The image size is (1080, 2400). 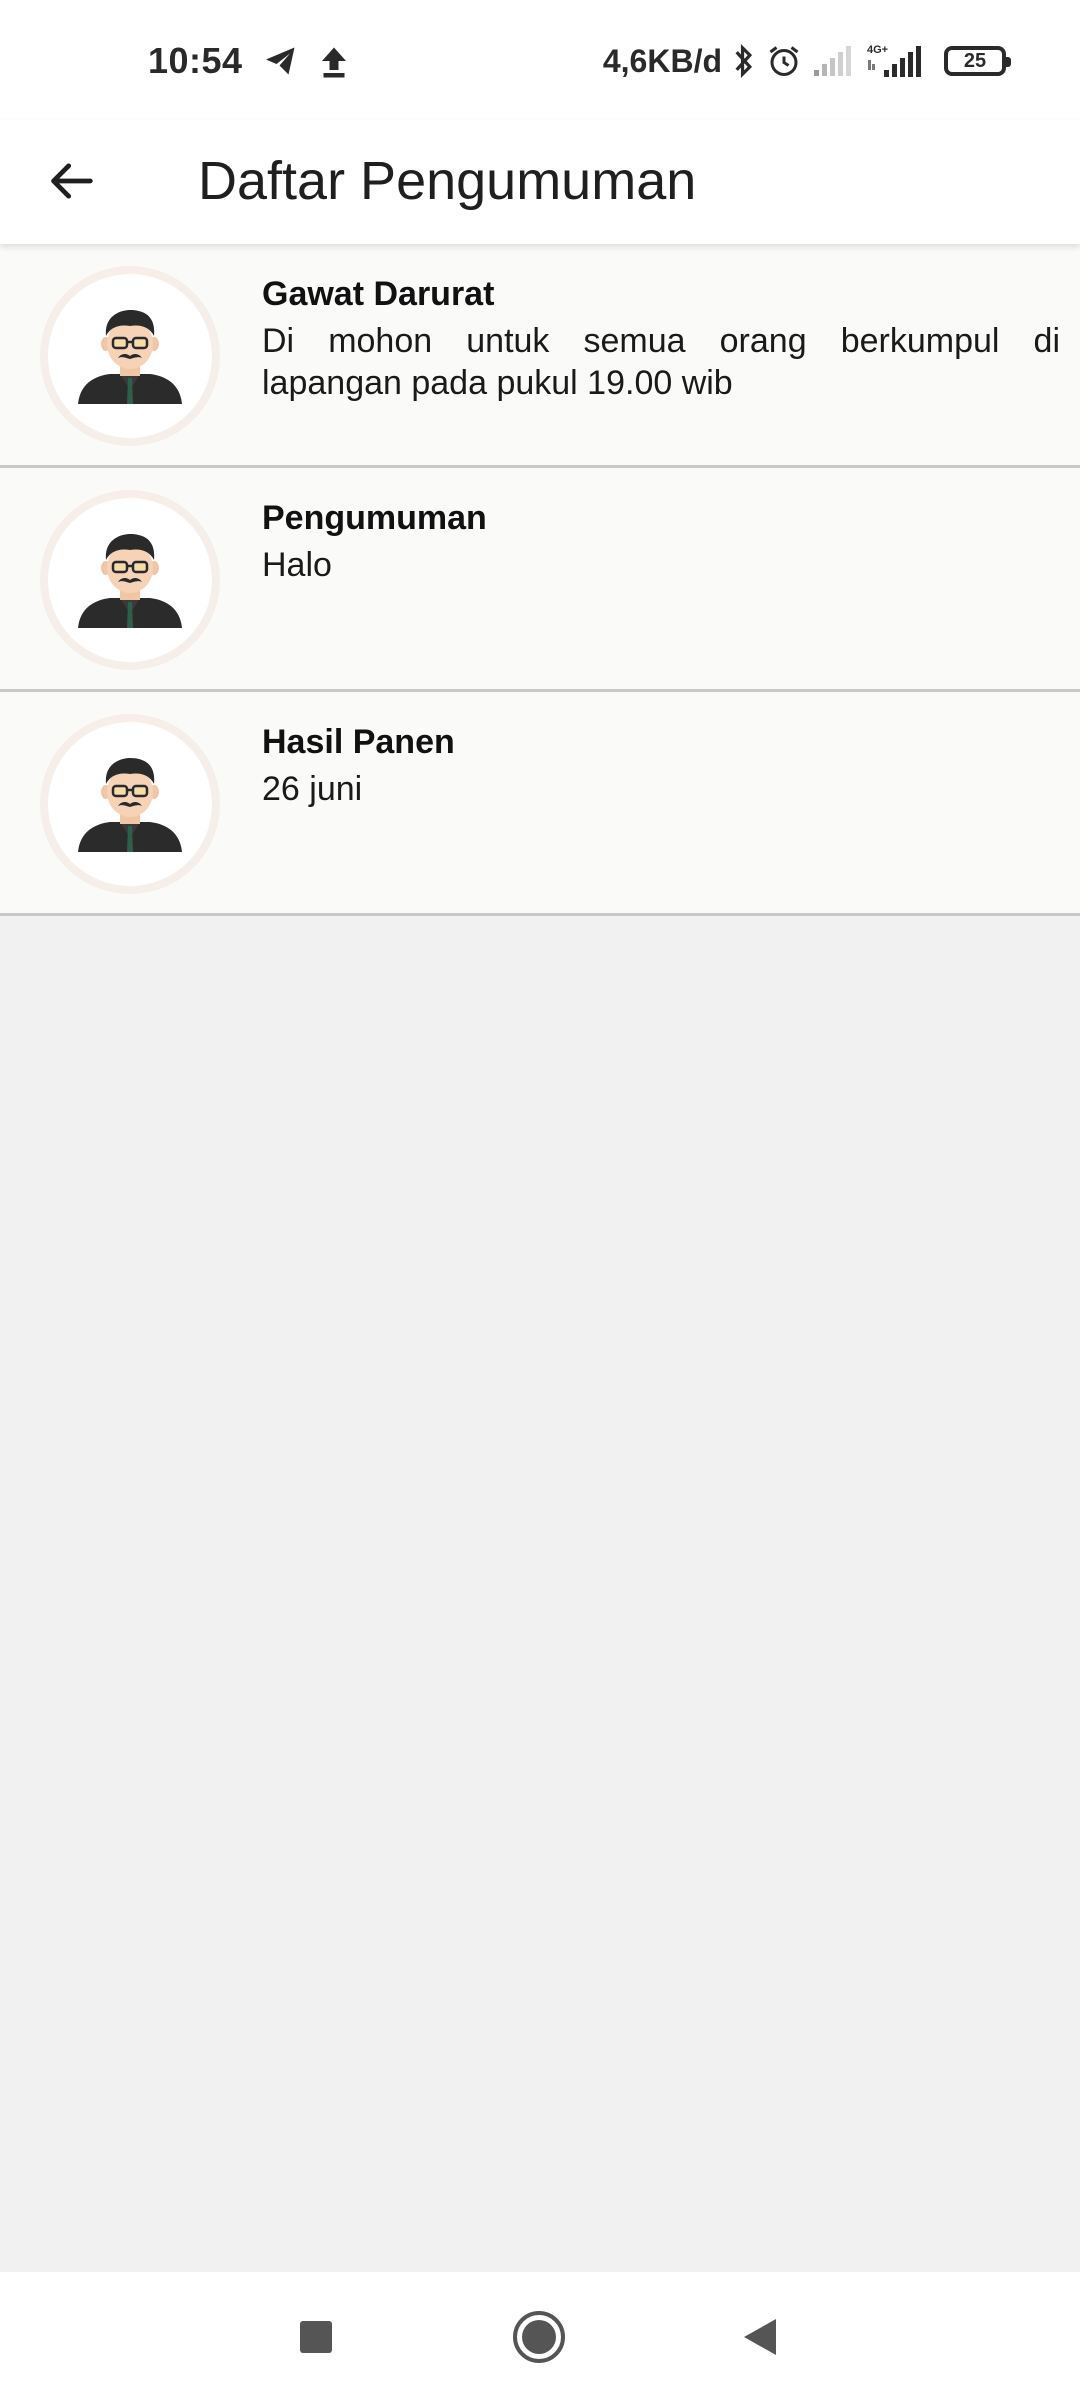 I want to click on home-button, so click(x=539, y=2337).